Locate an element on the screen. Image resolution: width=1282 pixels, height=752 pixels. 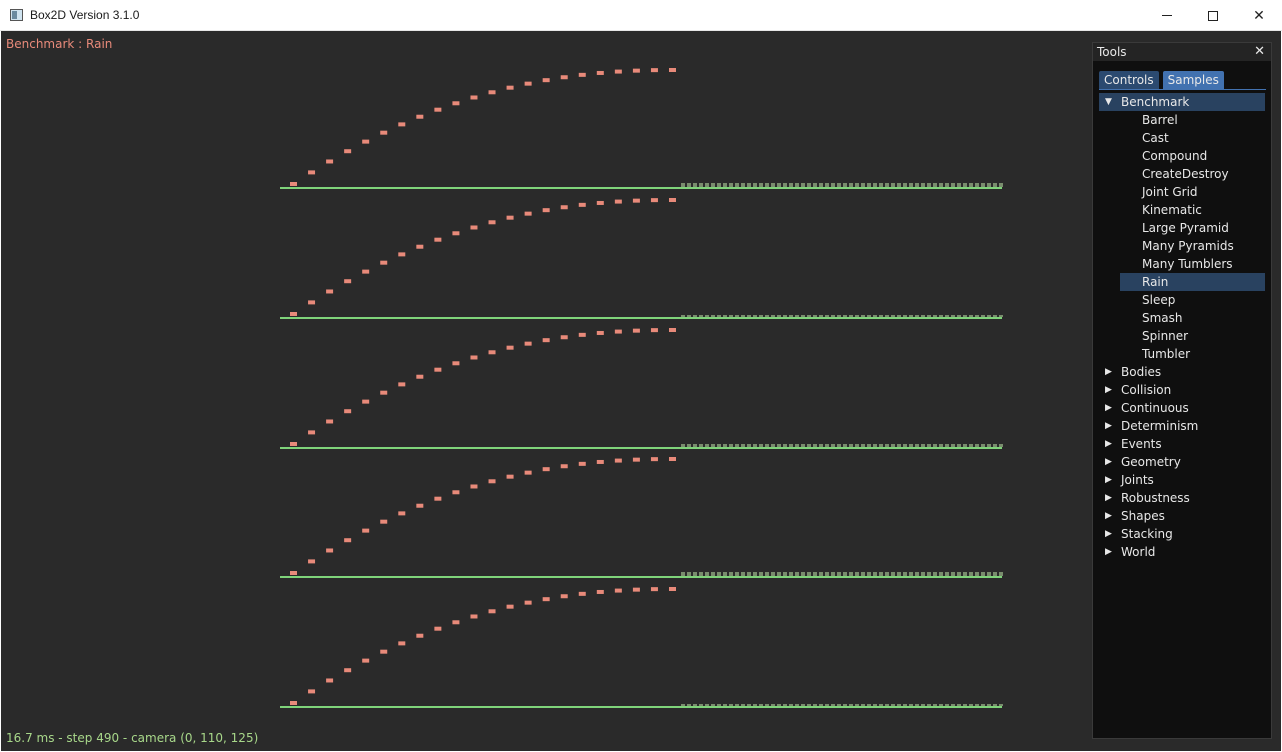
tree-item-large-pyramid: Large Pyramid is located at coordinates (1182, 228).